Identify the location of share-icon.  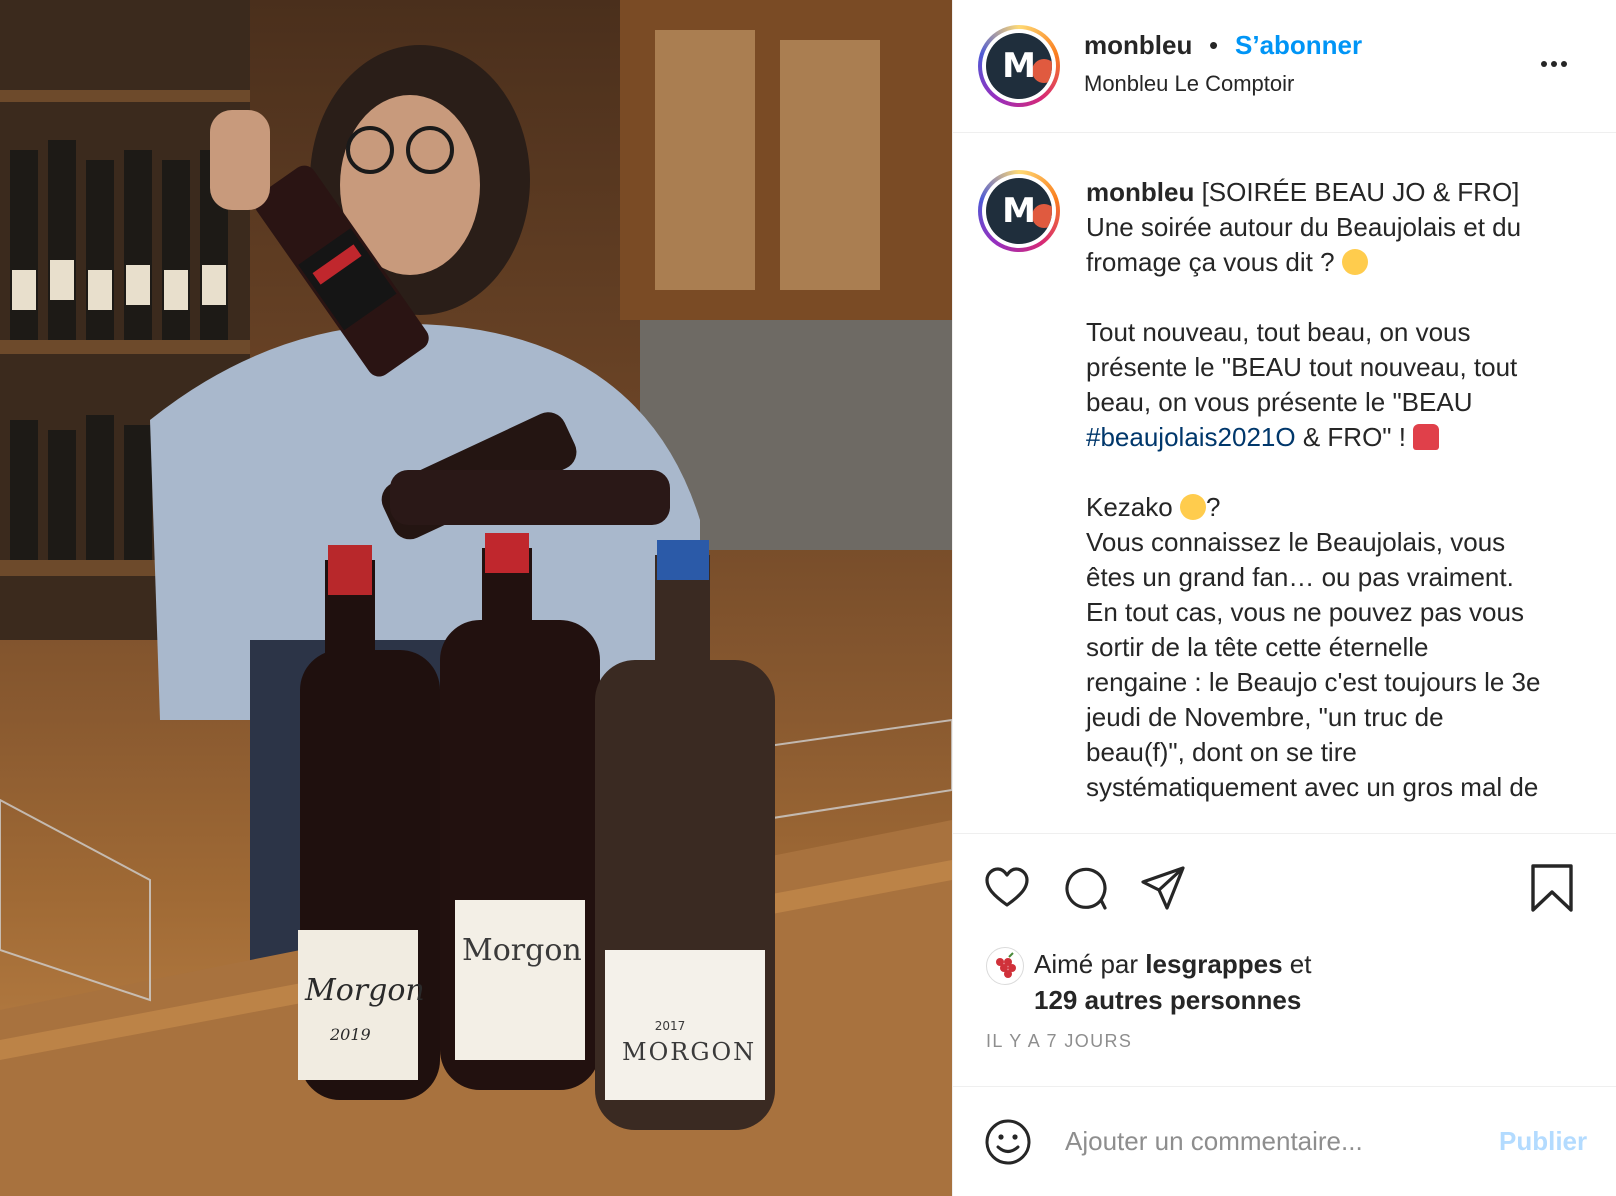
(1163, 888).